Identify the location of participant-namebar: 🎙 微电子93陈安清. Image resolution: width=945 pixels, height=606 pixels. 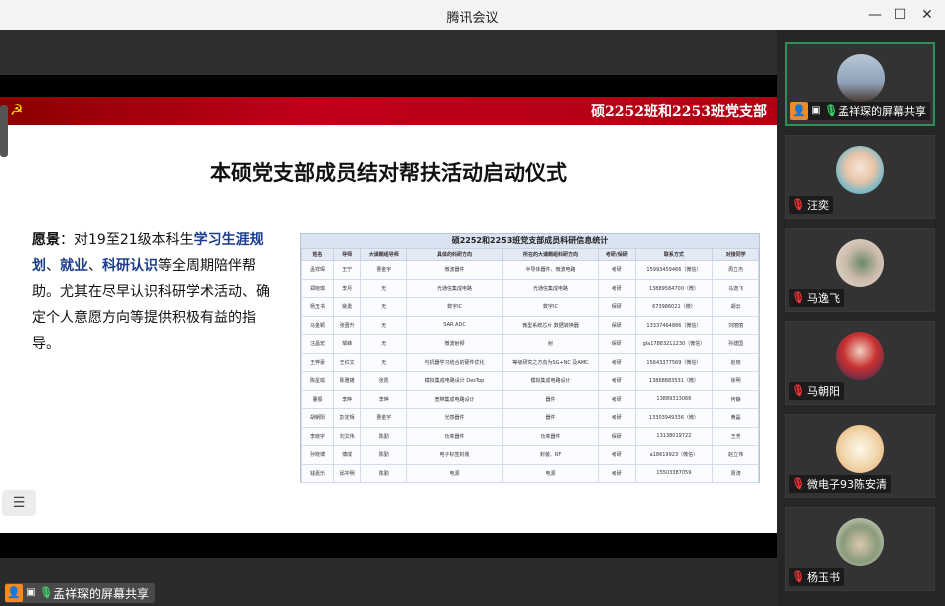
(840, 484).